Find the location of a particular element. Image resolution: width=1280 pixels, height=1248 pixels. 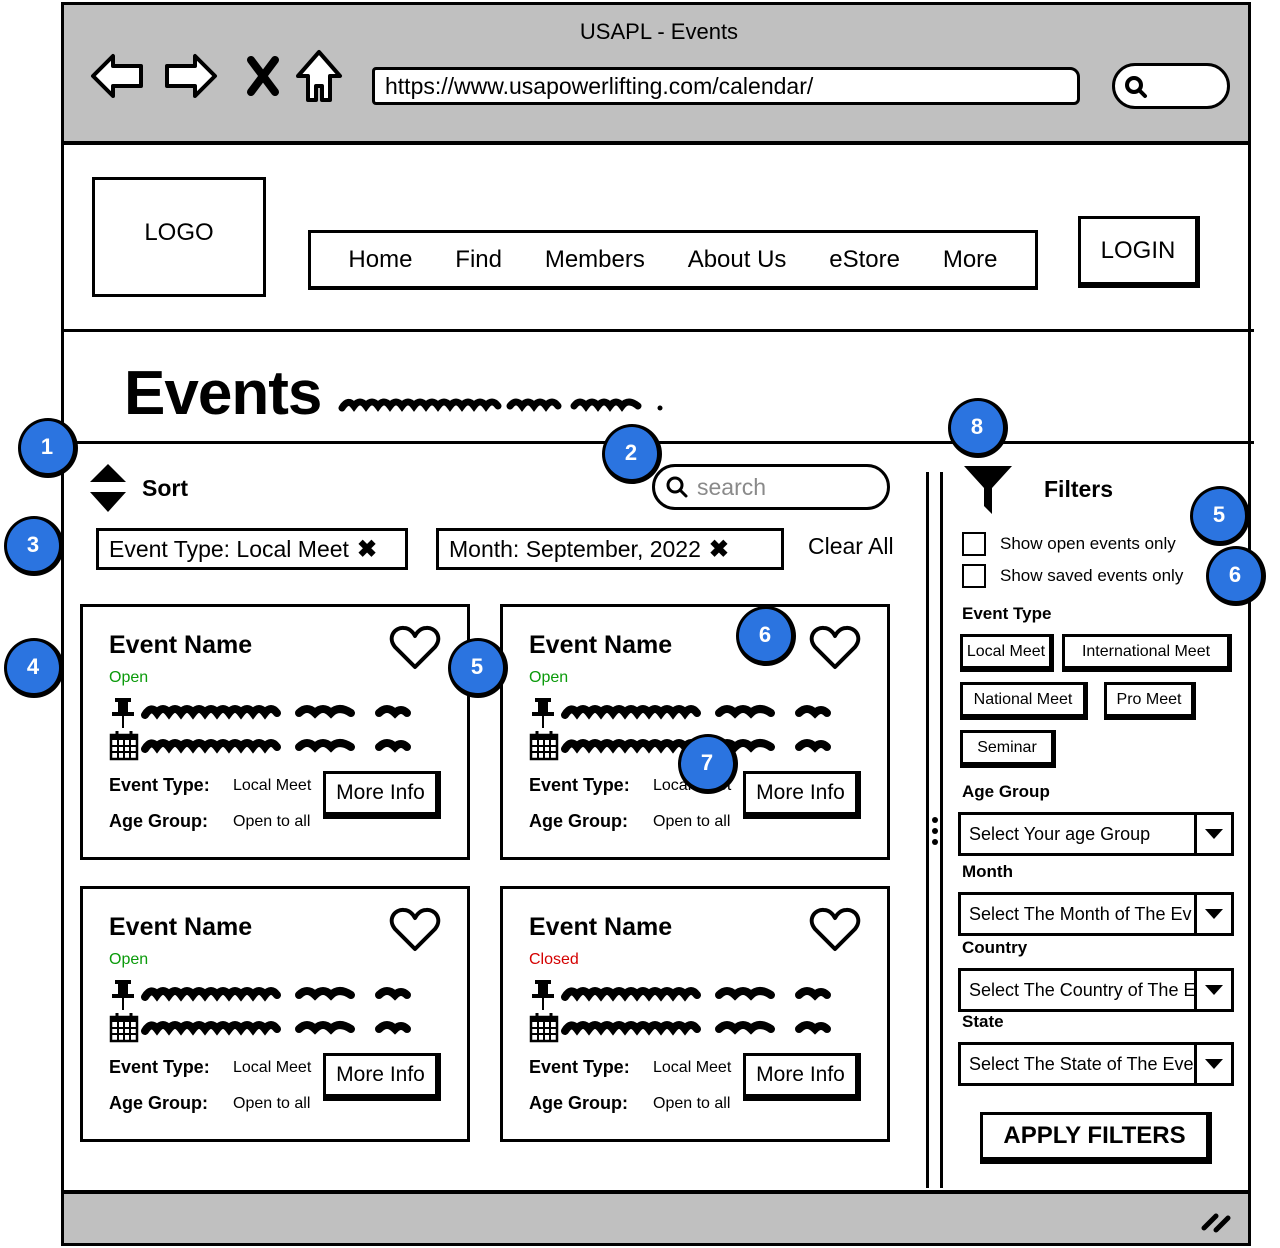

page-subtitle-scribble is located at coordinates (500, 405).